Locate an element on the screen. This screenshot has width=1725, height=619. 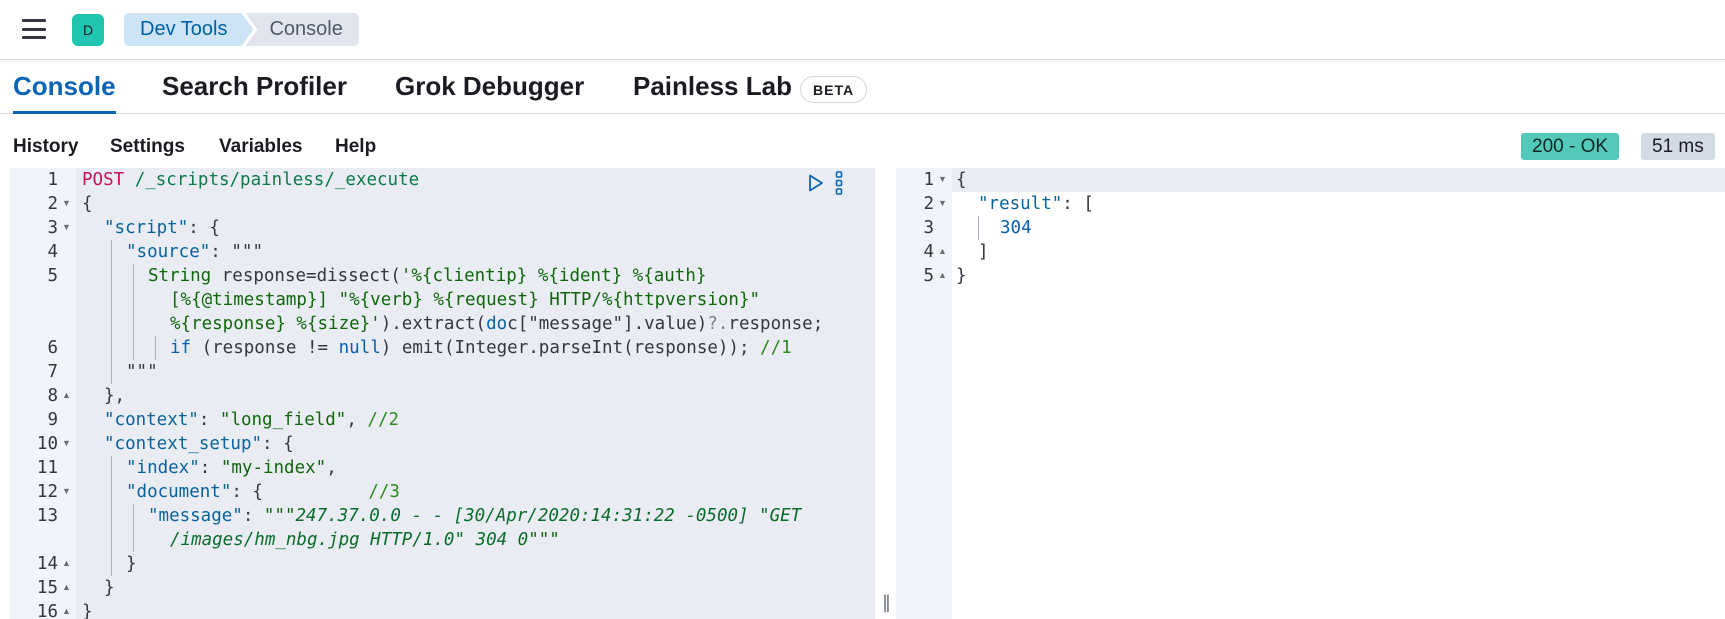
settings-button: Settings is located at coordinates (147, 147).